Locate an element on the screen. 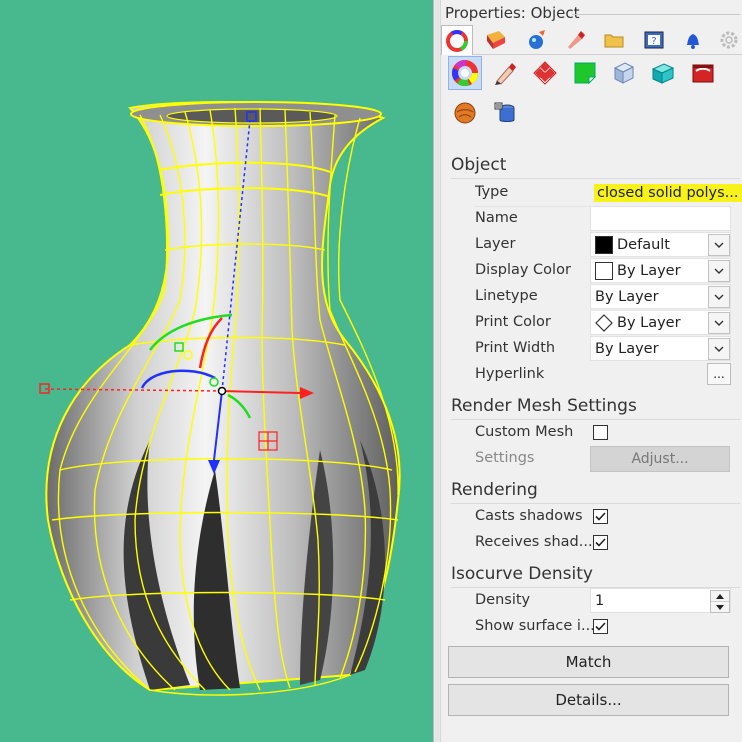 Image resolution: width=742 pixels, height=742 pixels. tab-properties is located at coordinates (457, 40).